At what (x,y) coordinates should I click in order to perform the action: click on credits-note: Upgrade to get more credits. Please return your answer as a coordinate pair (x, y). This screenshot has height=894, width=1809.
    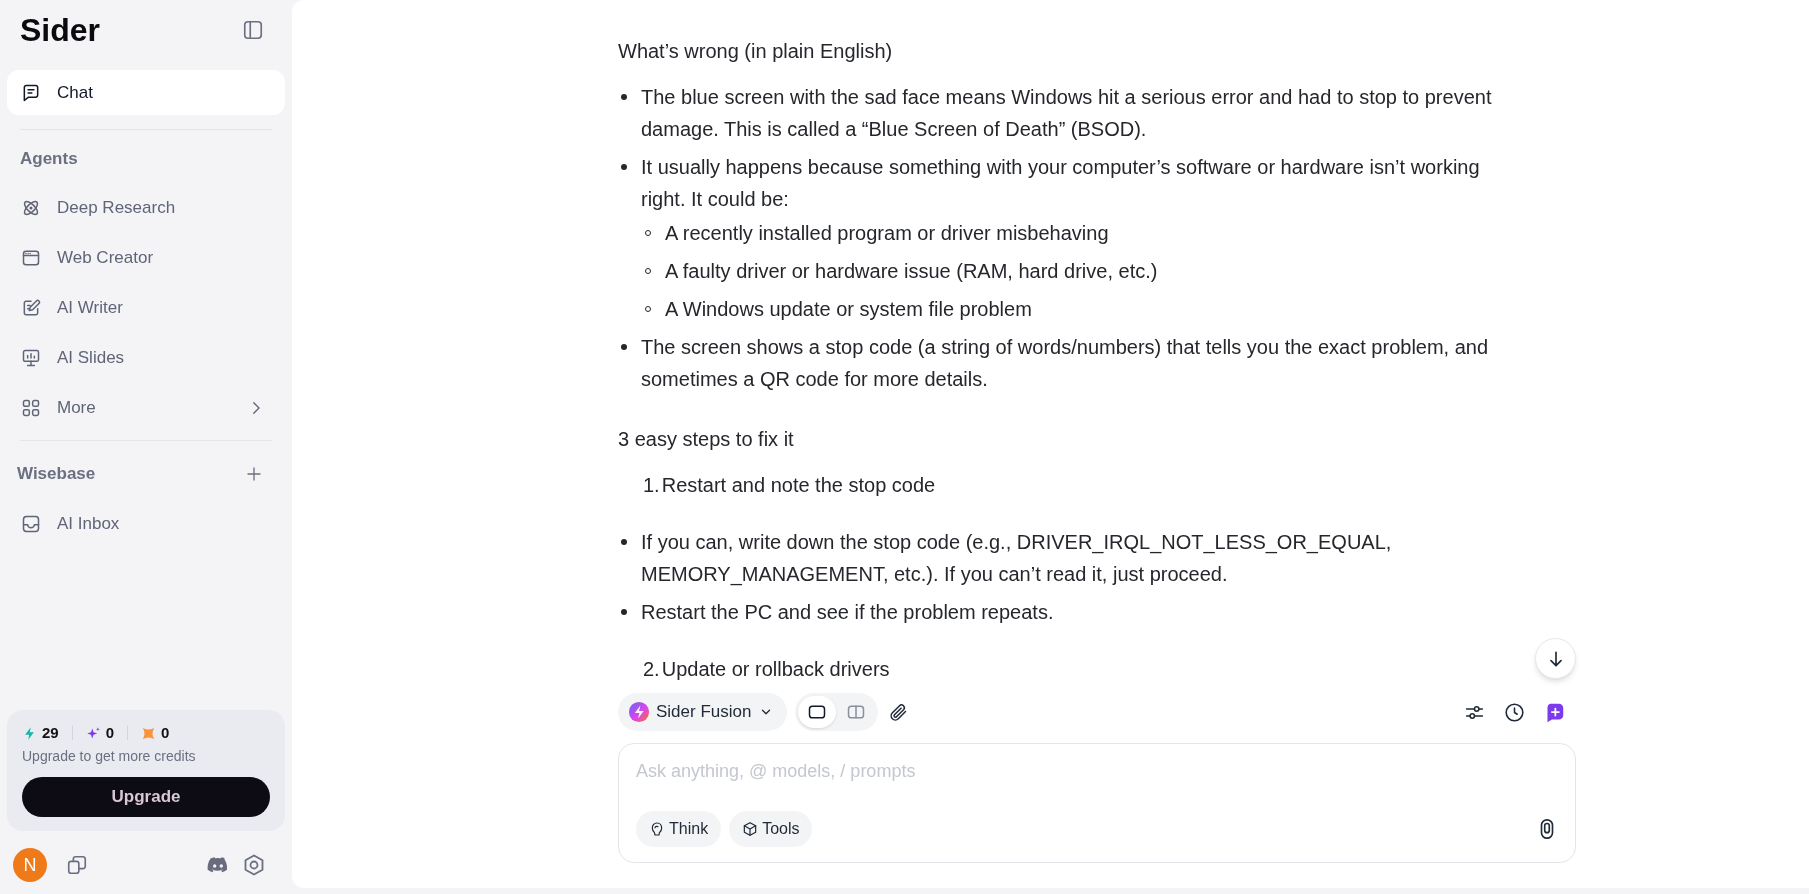
    Looking at the image, I should click on (109, 756).